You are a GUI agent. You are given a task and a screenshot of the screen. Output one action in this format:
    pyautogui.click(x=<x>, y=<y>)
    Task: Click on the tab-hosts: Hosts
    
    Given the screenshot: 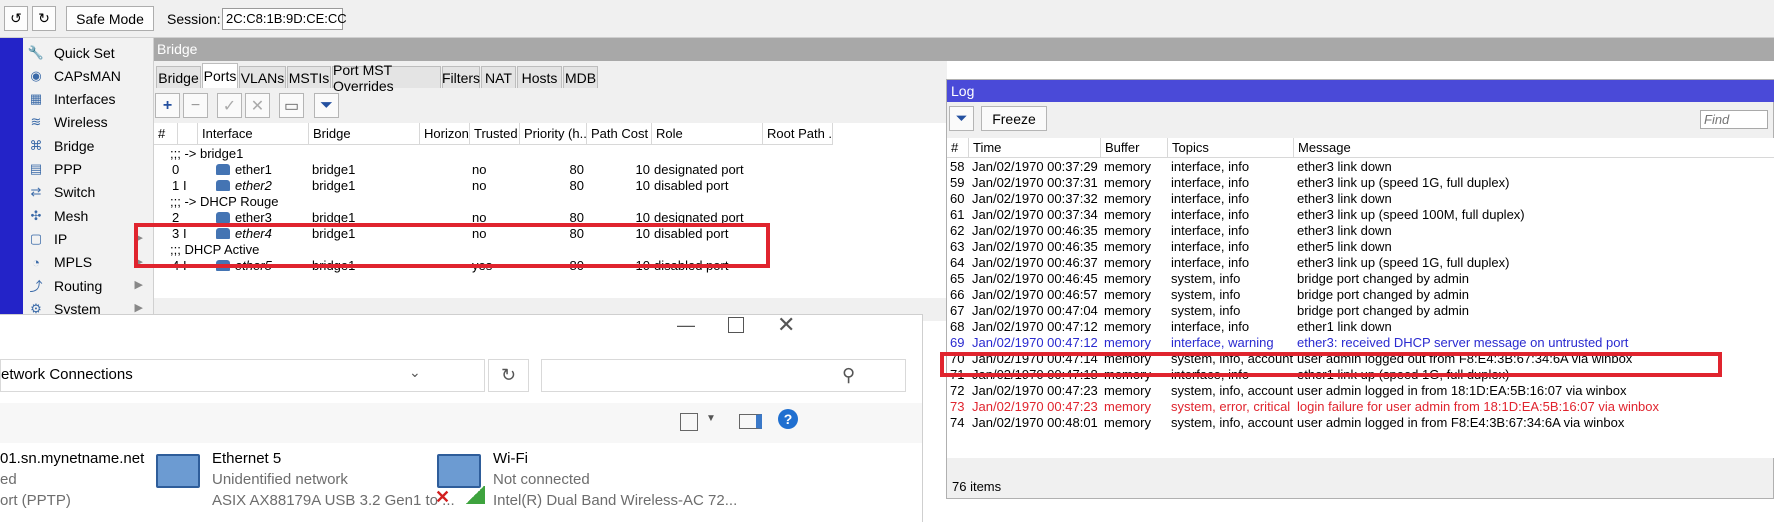 What is the action you would take?
    pyautogui.click(x=539, y=77)
    